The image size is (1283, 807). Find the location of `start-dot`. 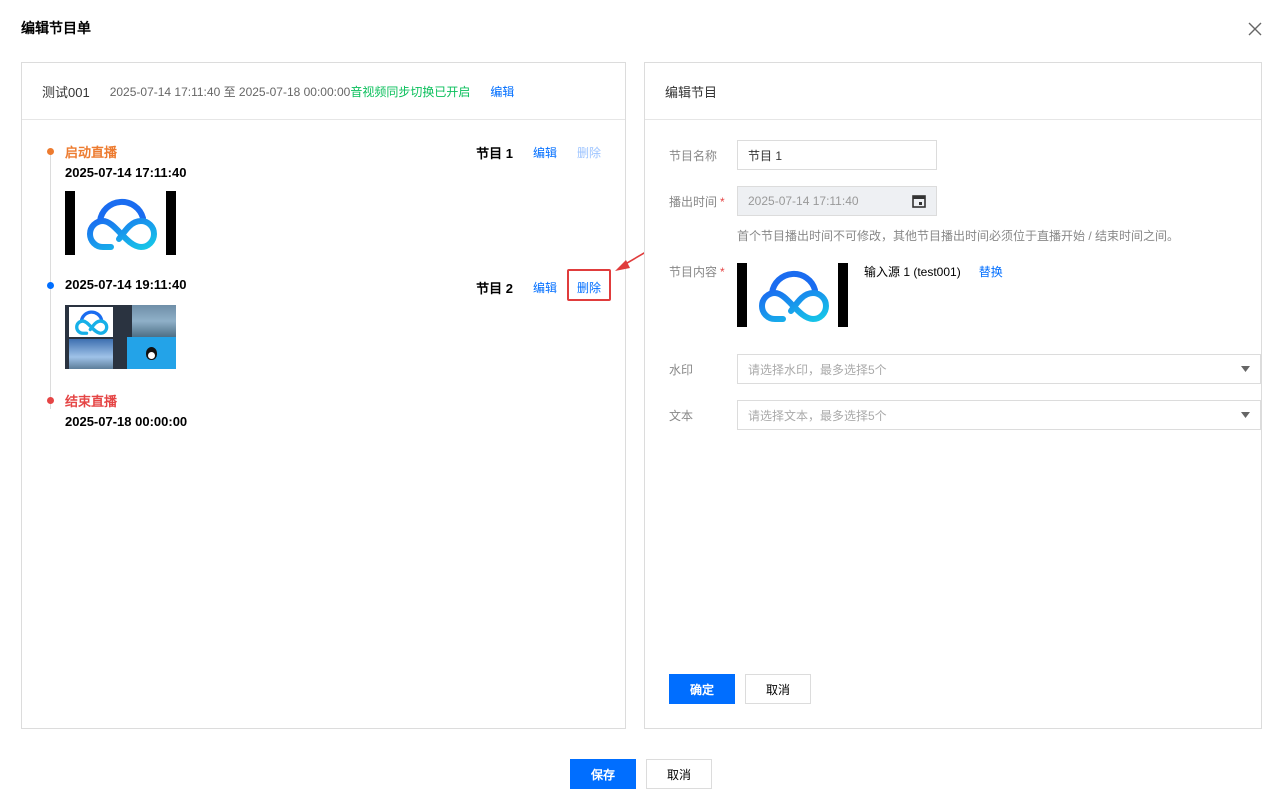

start-dot is located at coordinates (50, 151).